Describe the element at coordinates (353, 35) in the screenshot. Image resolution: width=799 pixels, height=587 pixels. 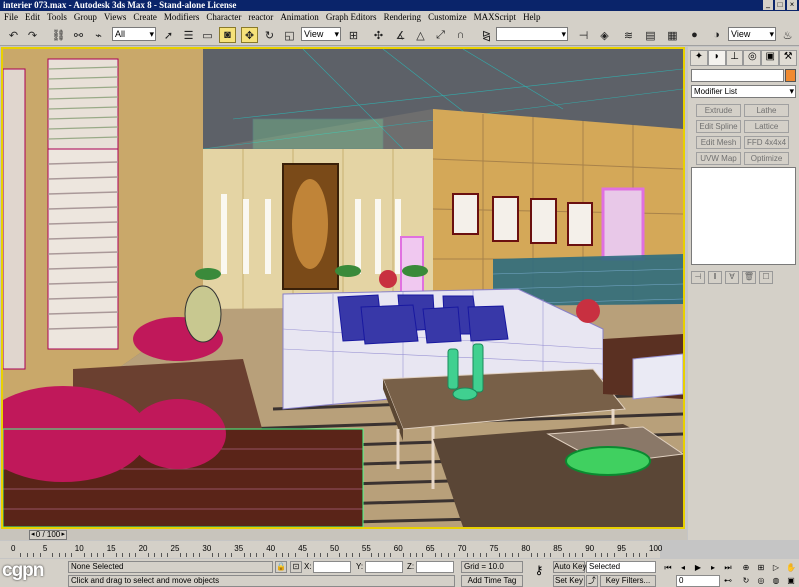
I see `pivot-icon: ⊞` at that location.